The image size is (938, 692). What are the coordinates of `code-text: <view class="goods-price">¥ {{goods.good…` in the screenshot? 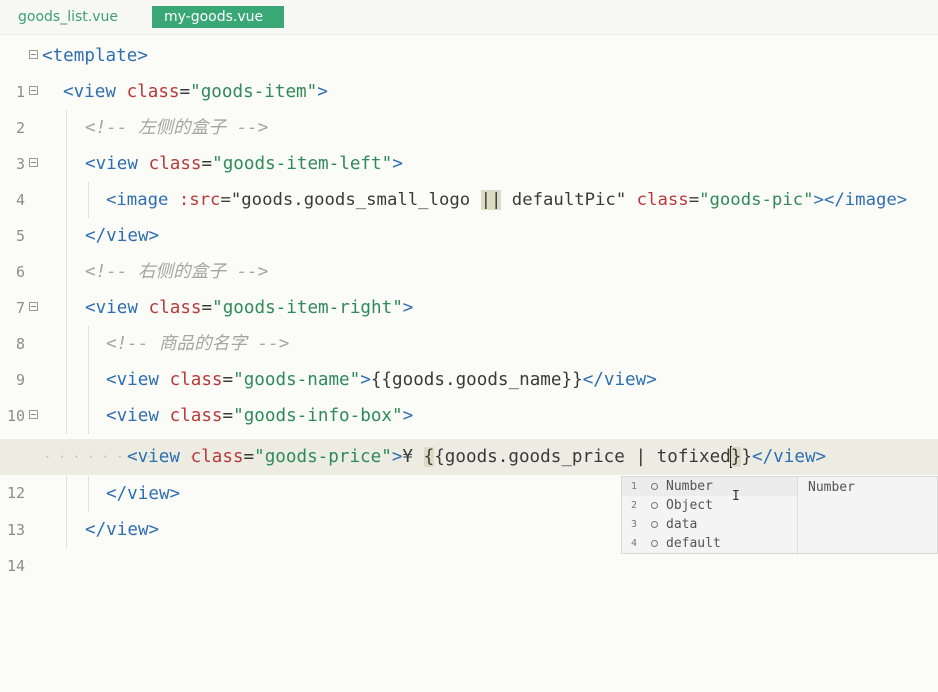 It's located at (477, 457).